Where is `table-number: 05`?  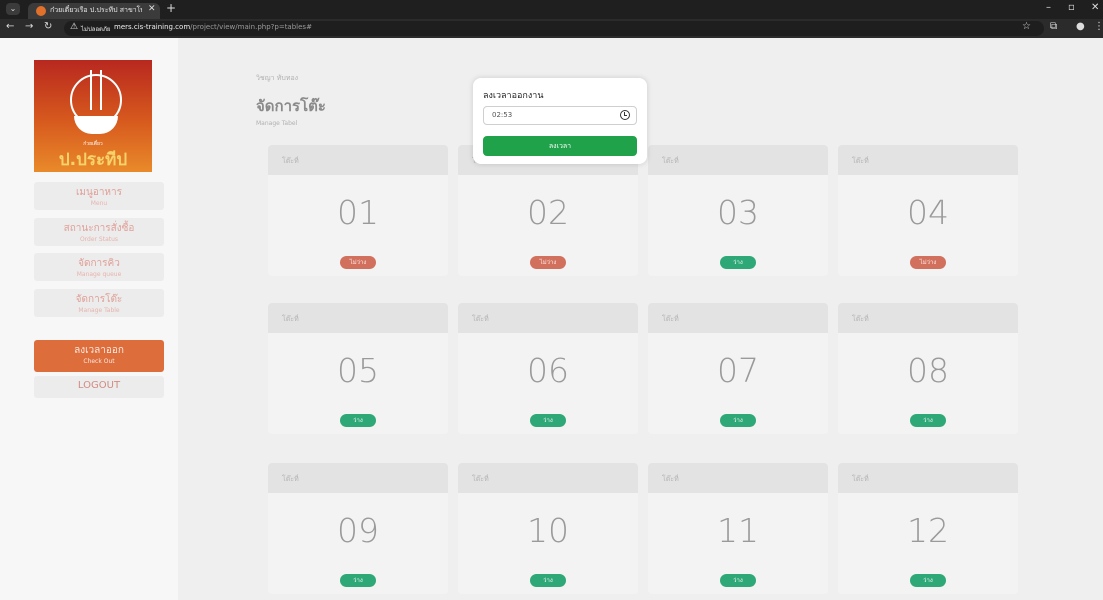 table-number: 05 is located at coordinates (358, 370).